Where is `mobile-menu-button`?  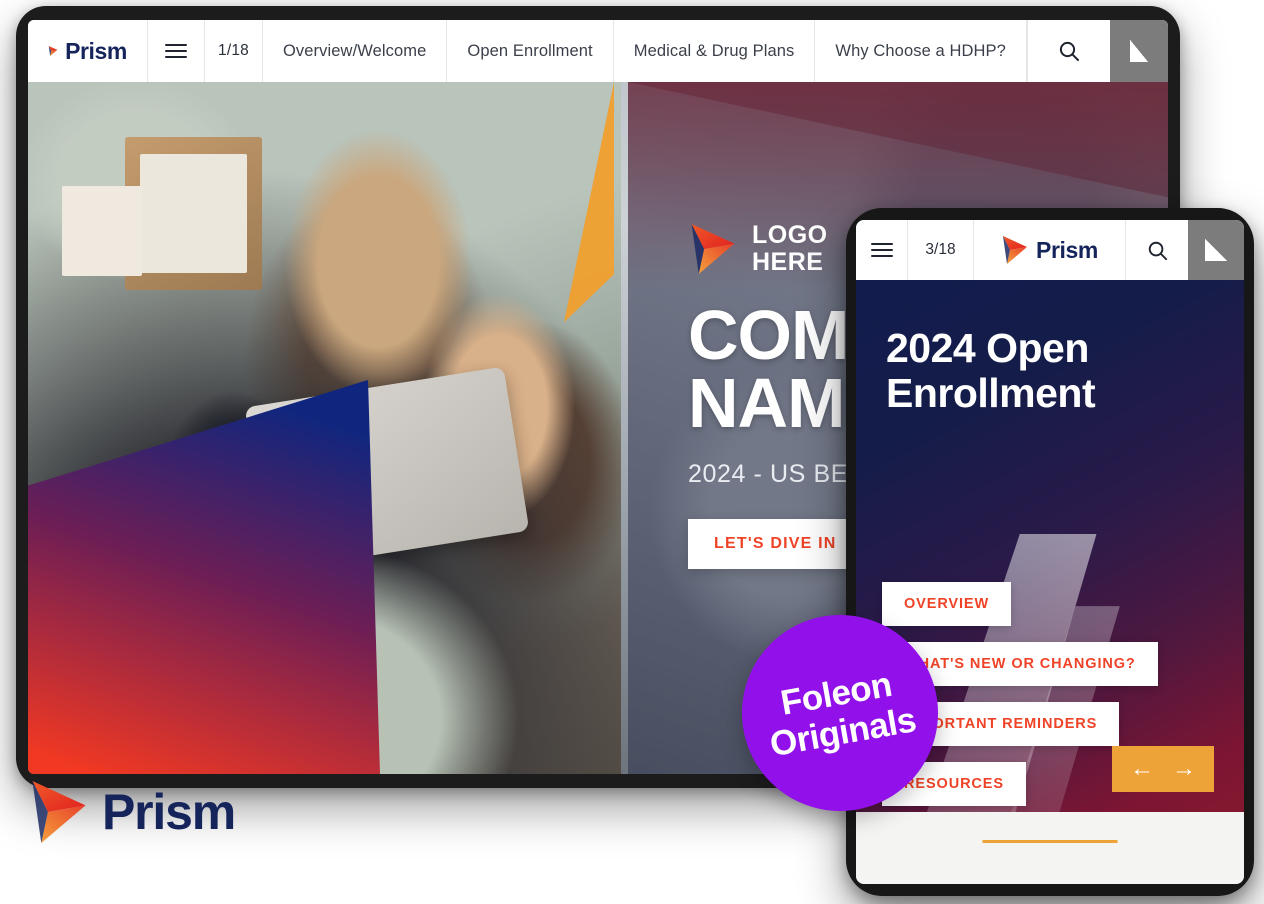
mobile-menu-button is located at coordinates (882, 250).